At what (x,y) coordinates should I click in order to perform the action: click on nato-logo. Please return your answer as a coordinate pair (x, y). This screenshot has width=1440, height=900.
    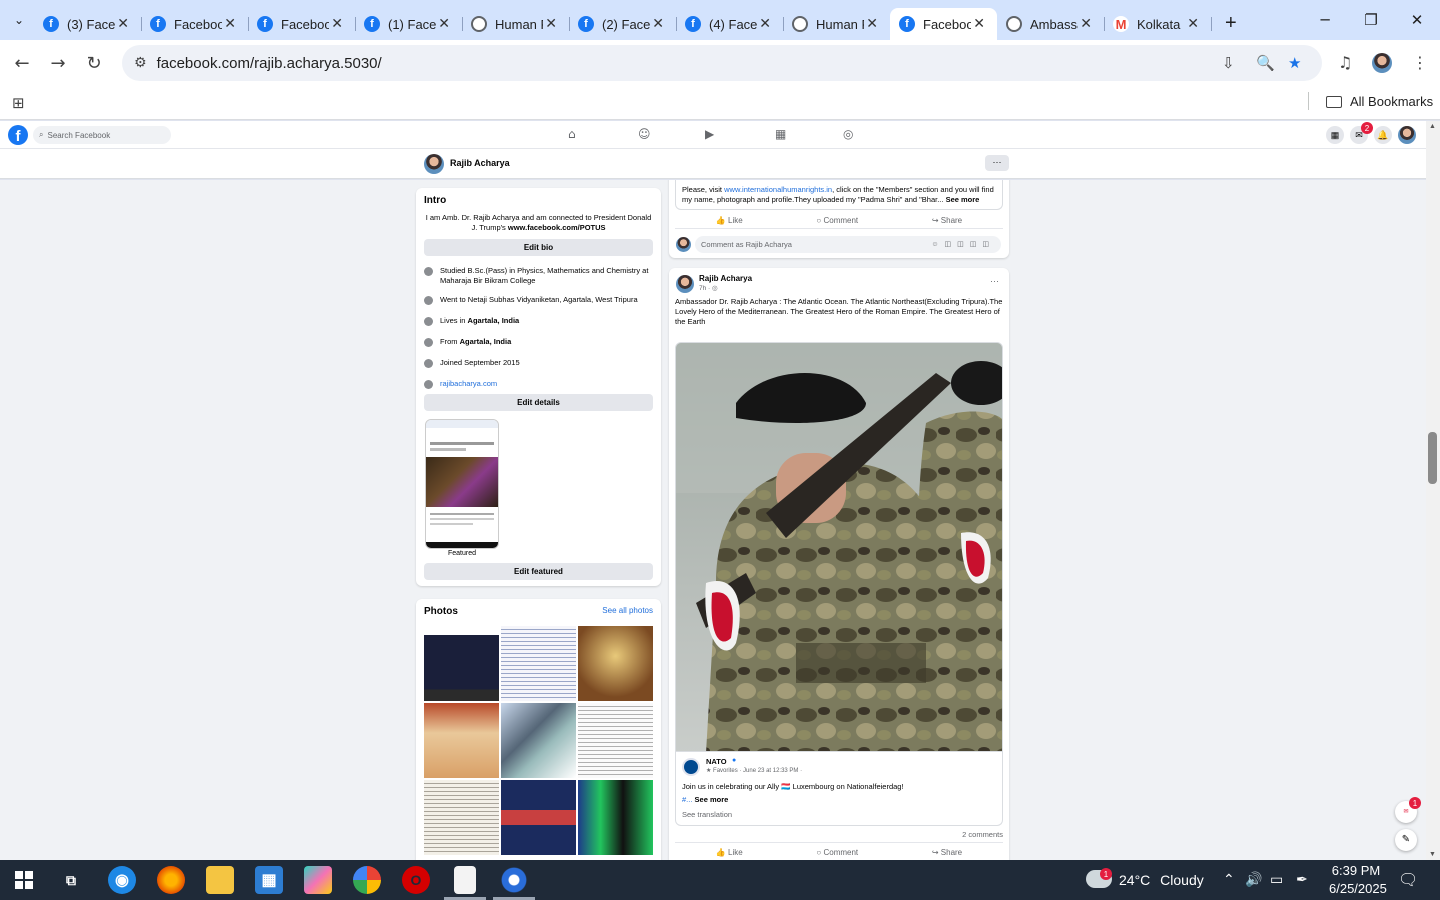
    Looking at the image, I should click on (691, 767).